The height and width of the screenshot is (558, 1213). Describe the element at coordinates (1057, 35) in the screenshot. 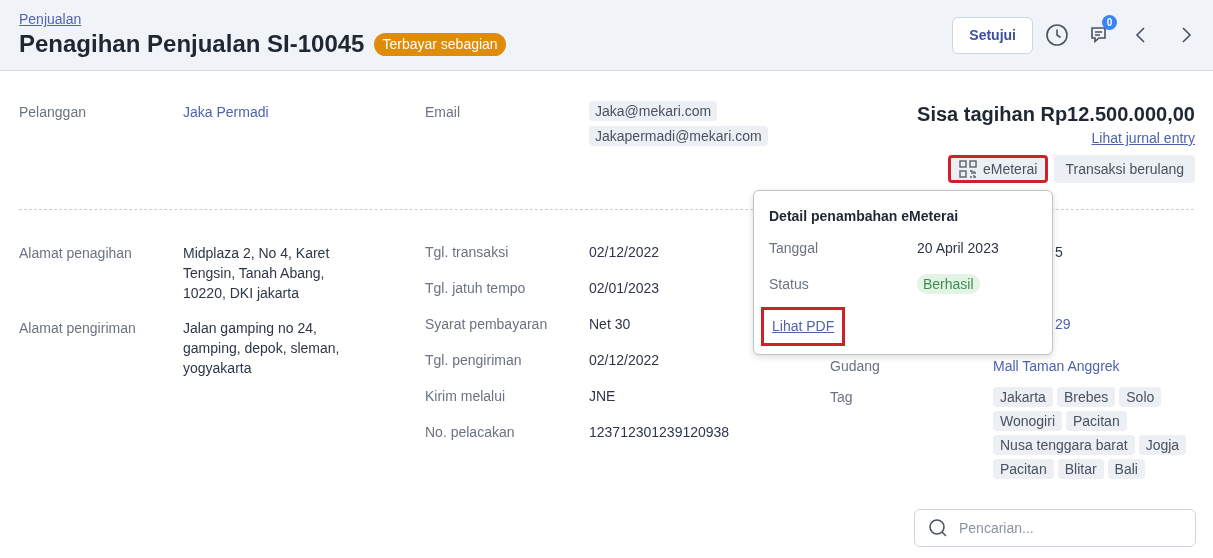

I see `history-icon` at that location.